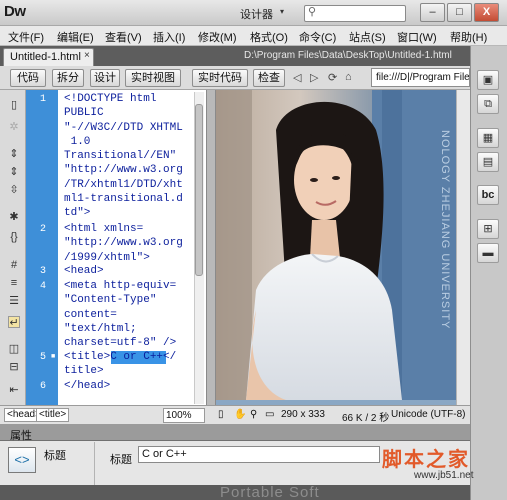 This screenshot has height=500, width=507. What do you see at coordinates (14, 349) in the screenshot?
I see `wrap-tag-icon: ◫` at bounding box center [14, 349].